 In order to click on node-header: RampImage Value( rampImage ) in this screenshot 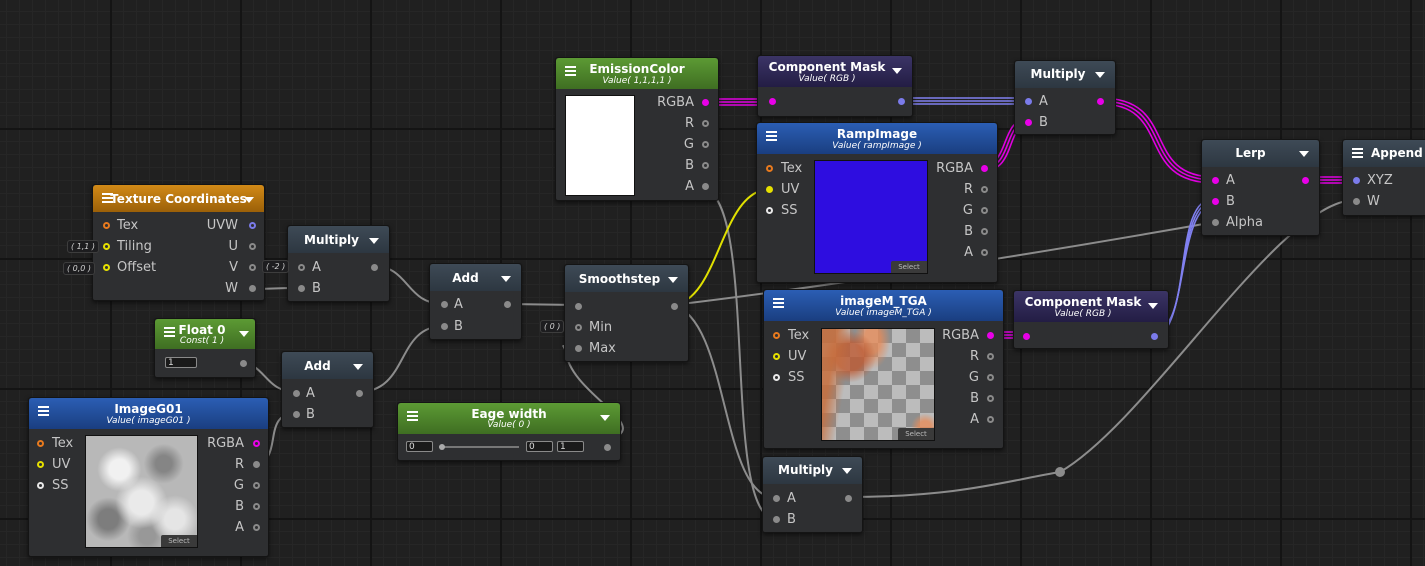, I will do `click(877, 138)`.